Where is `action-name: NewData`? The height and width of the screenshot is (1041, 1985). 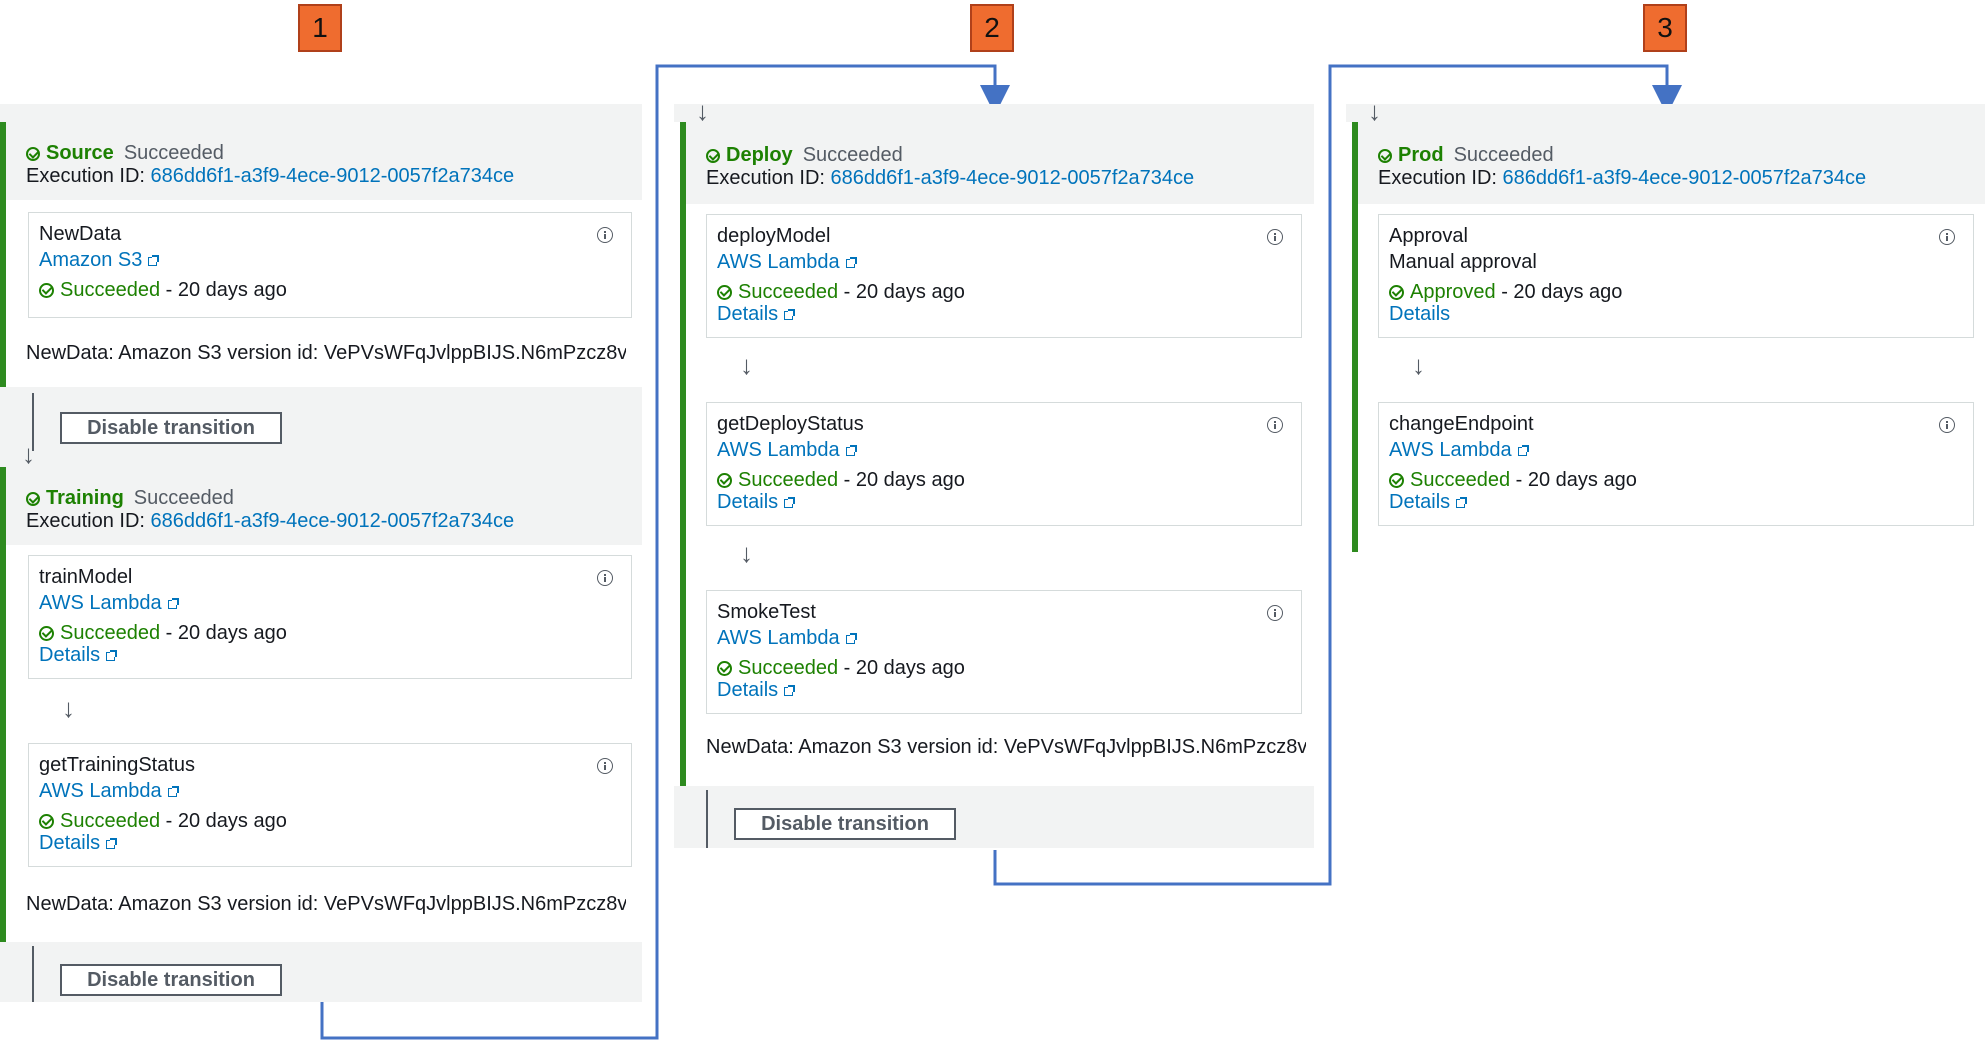
action-name: NewData is located at coordinates (80, 234).